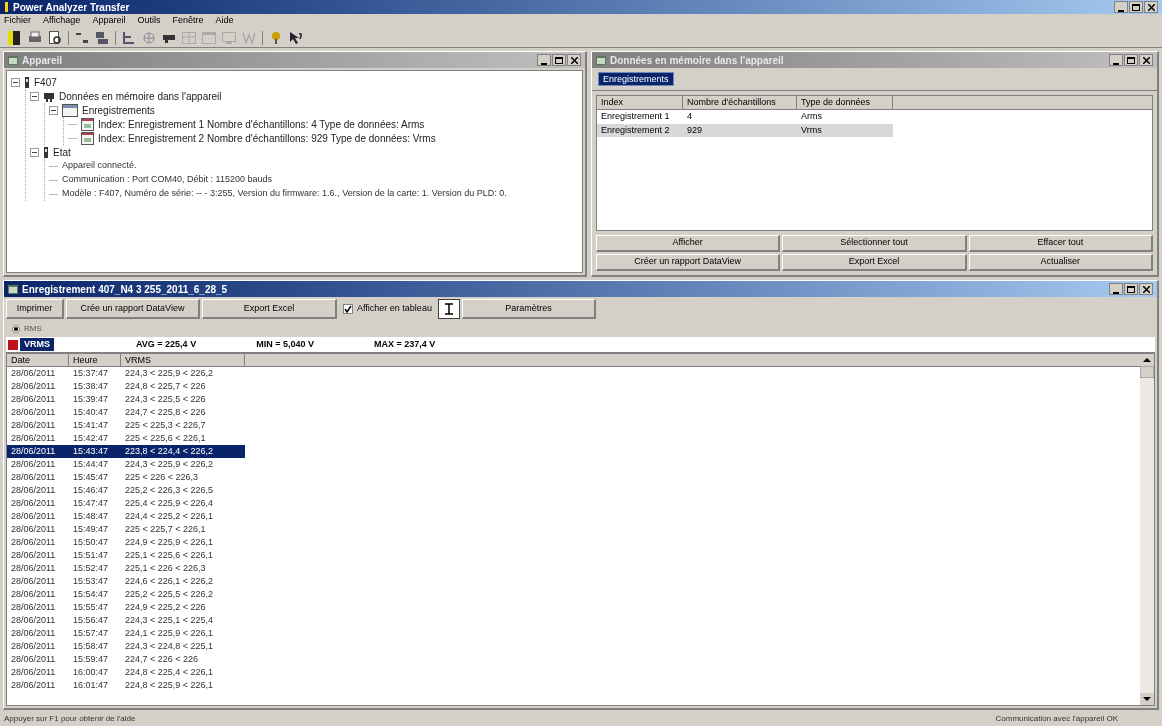 Image resolution: width=1162 pixels, height=726 pixels. I want to click on menu-item: Aide, so click(224, 21).